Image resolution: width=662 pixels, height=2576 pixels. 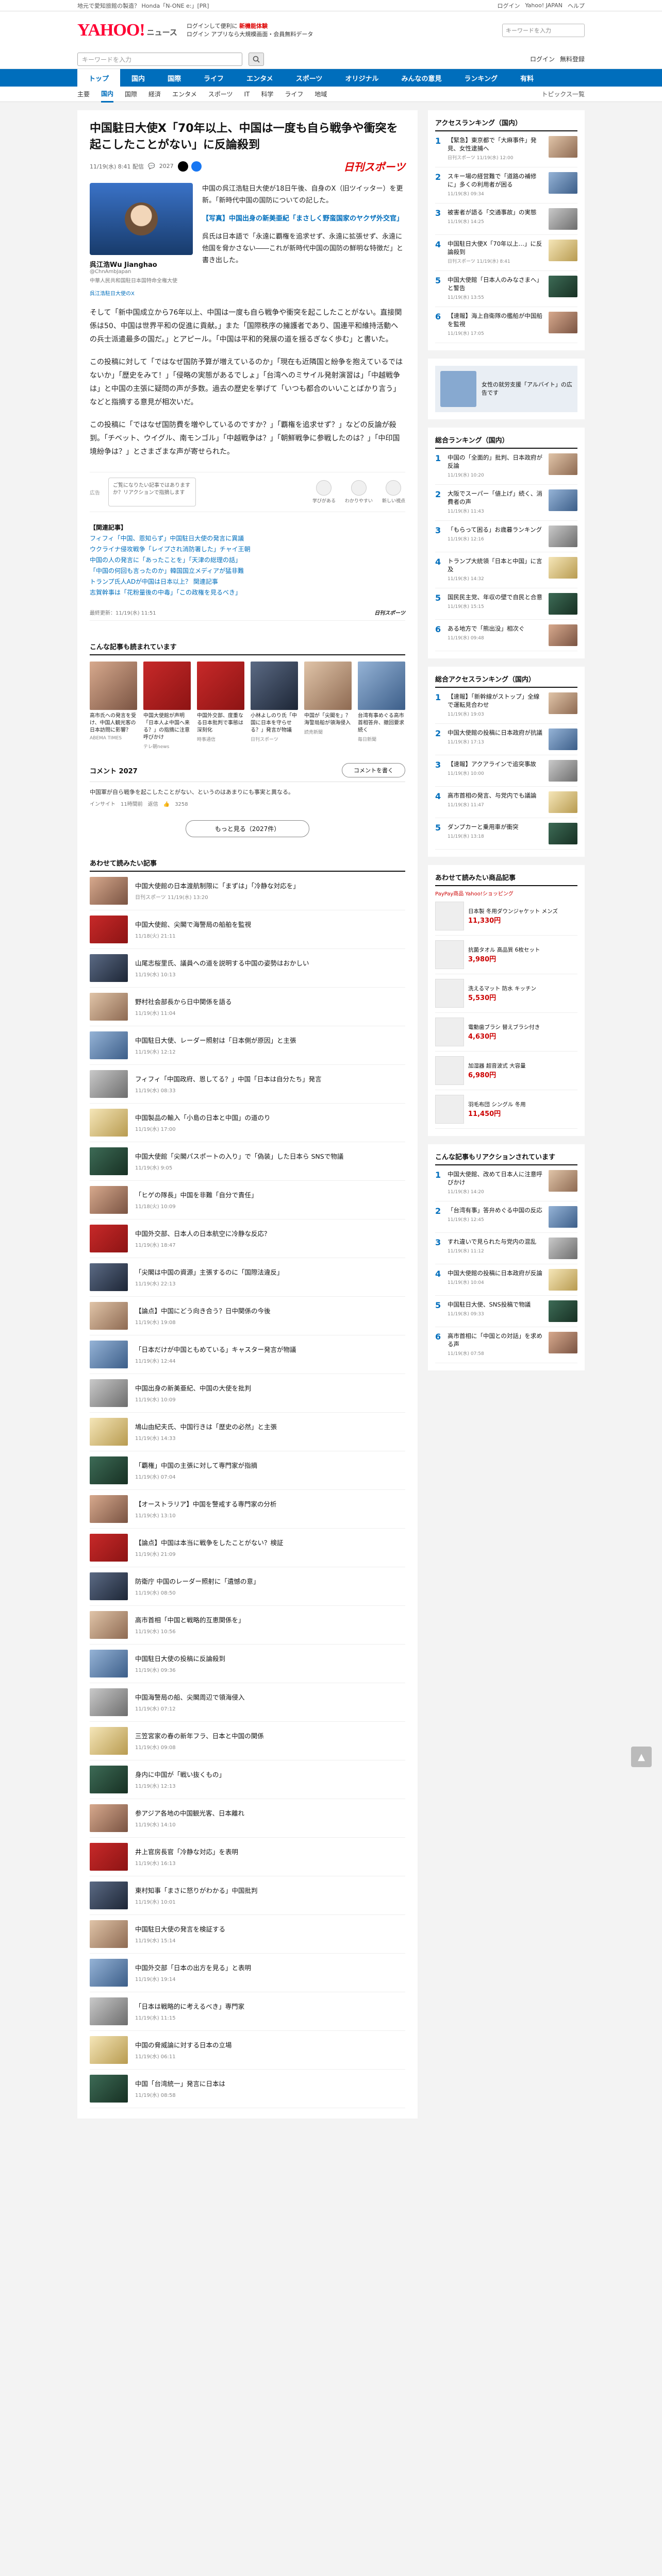 I want to click on ambassador-avatar, so click(x=141, y=219).